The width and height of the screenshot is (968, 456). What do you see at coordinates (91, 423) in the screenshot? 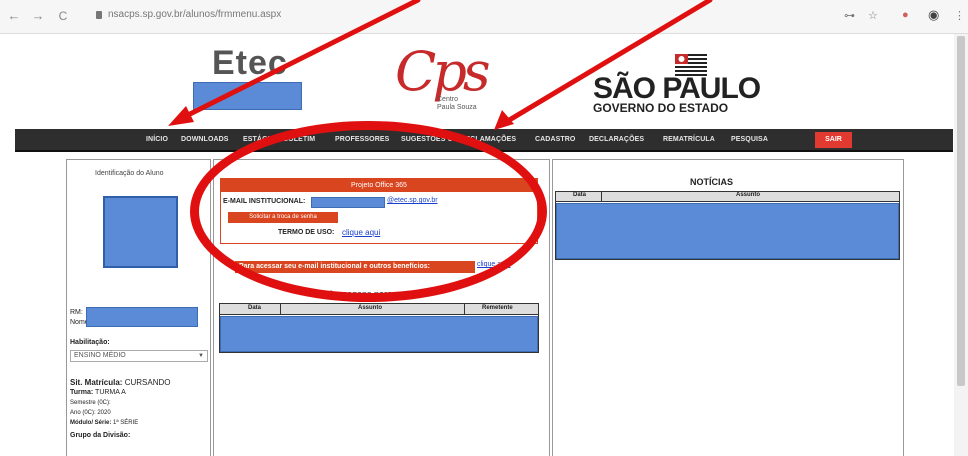
I see `module-label: Módulo/ Série:` at bounding box center [91, 423].